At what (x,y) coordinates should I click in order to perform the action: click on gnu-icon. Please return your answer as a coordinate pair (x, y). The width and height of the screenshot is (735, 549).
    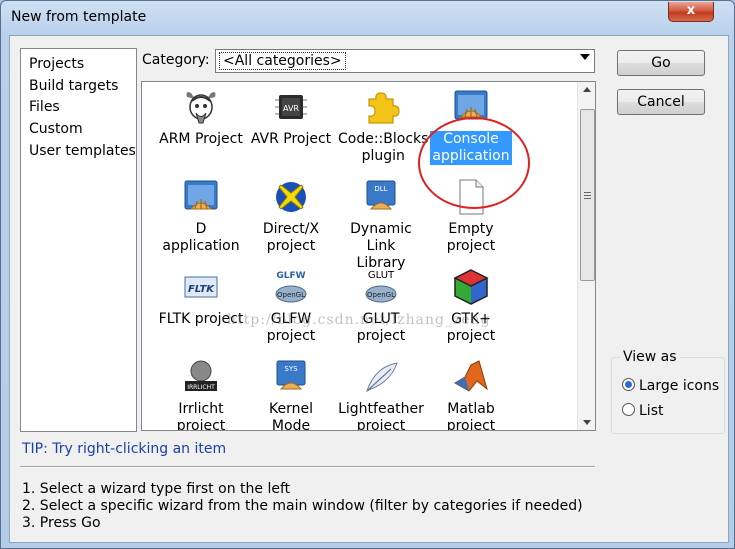
    Looking at the image, I should click on (201, 107).